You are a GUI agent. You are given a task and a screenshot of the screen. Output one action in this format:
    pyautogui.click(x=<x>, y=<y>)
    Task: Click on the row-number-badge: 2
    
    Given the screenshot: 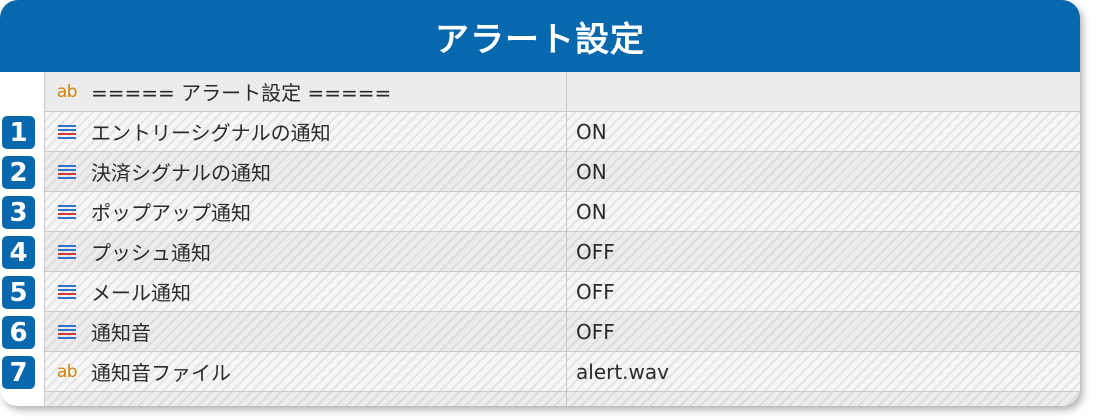 What is the action you would take?
    pyautogui.click(x=18, y=172)
    